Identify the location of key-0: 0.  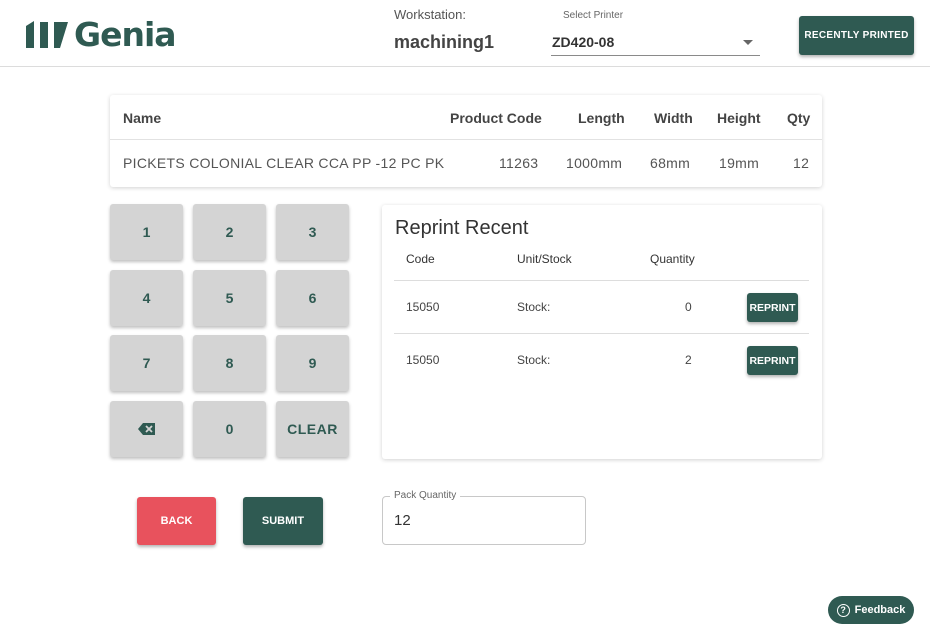
(229, 429).